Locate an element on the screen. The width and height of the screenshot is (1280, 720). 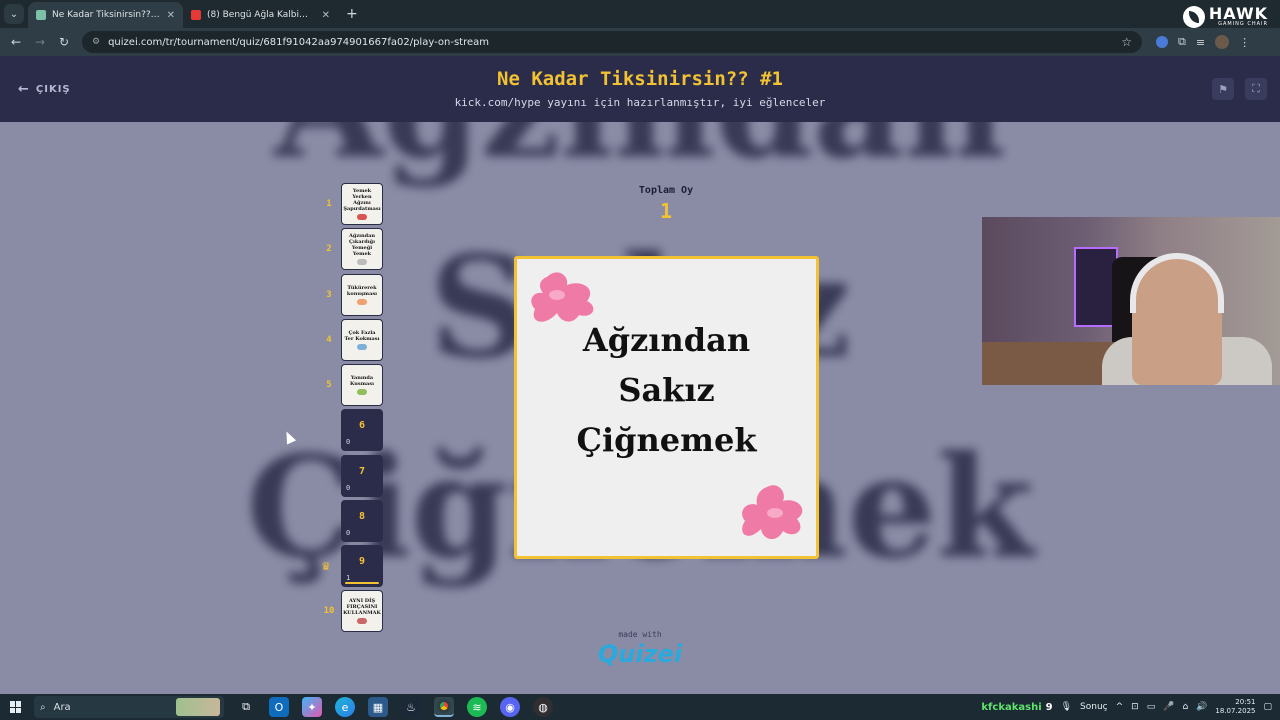
clock: 20:51 18.07.2025 is located at coordinates (1235, 707).